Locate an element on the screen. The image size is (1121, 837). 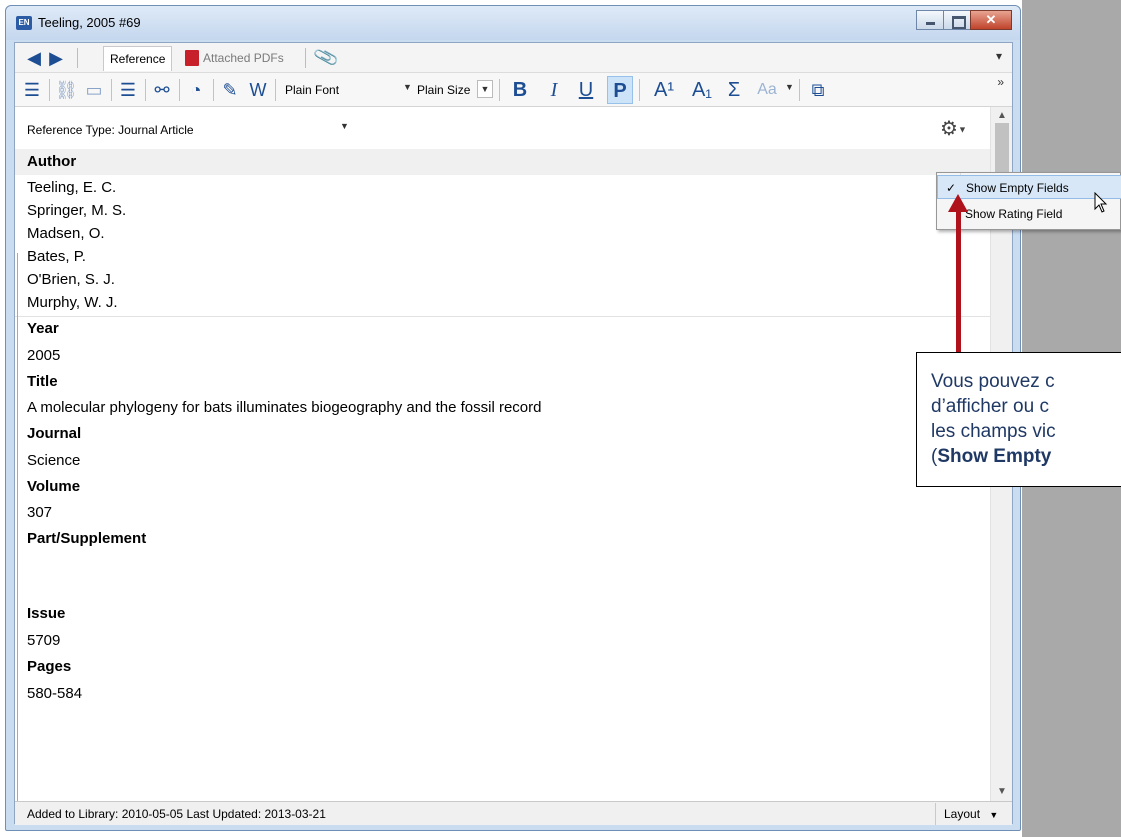
subscript-button: A₁ is located at coordinates (702, 90).